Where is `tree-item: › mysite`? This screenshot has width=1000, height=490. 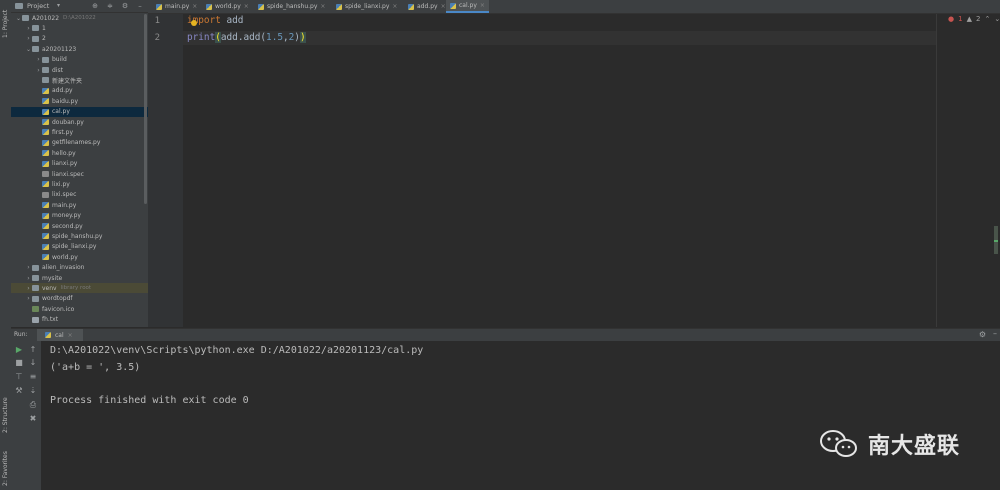
tree-item: › mysite is located at coordinates (79, 278).